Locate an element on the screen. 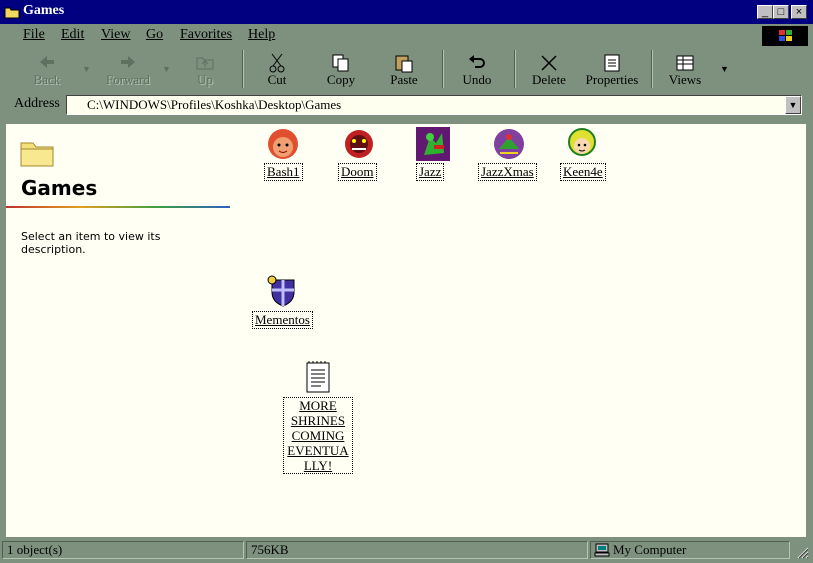  delete-x-icon is located at coordinates (549, 63).